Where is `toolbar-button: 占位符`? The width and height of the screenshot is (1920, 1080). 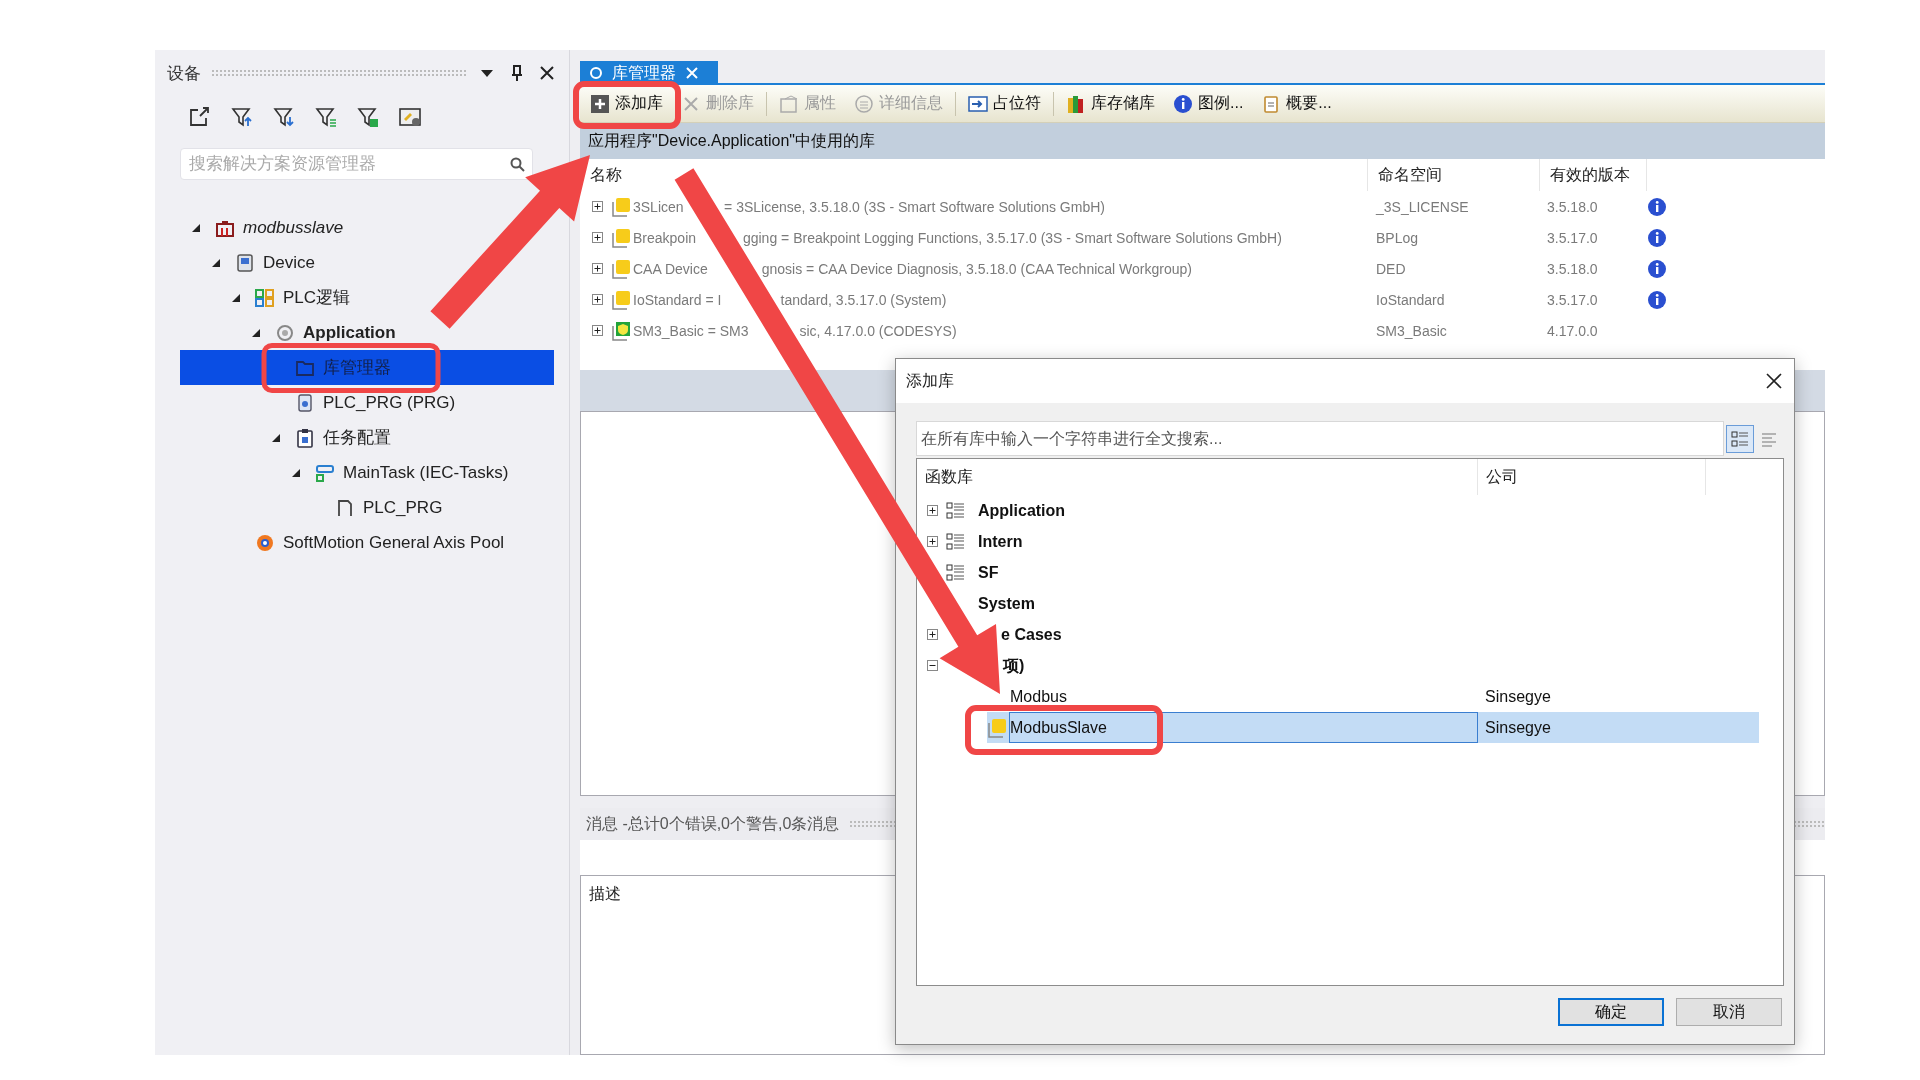 toolbar-button: 占位符 is located at coordinates (1004, 103).